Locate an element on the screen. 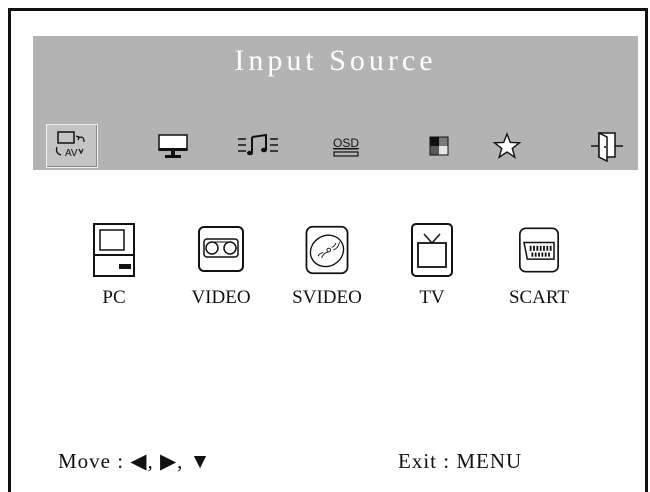 The image size is (650, 492). svg-text: AV is located at coordinates (71, 153).